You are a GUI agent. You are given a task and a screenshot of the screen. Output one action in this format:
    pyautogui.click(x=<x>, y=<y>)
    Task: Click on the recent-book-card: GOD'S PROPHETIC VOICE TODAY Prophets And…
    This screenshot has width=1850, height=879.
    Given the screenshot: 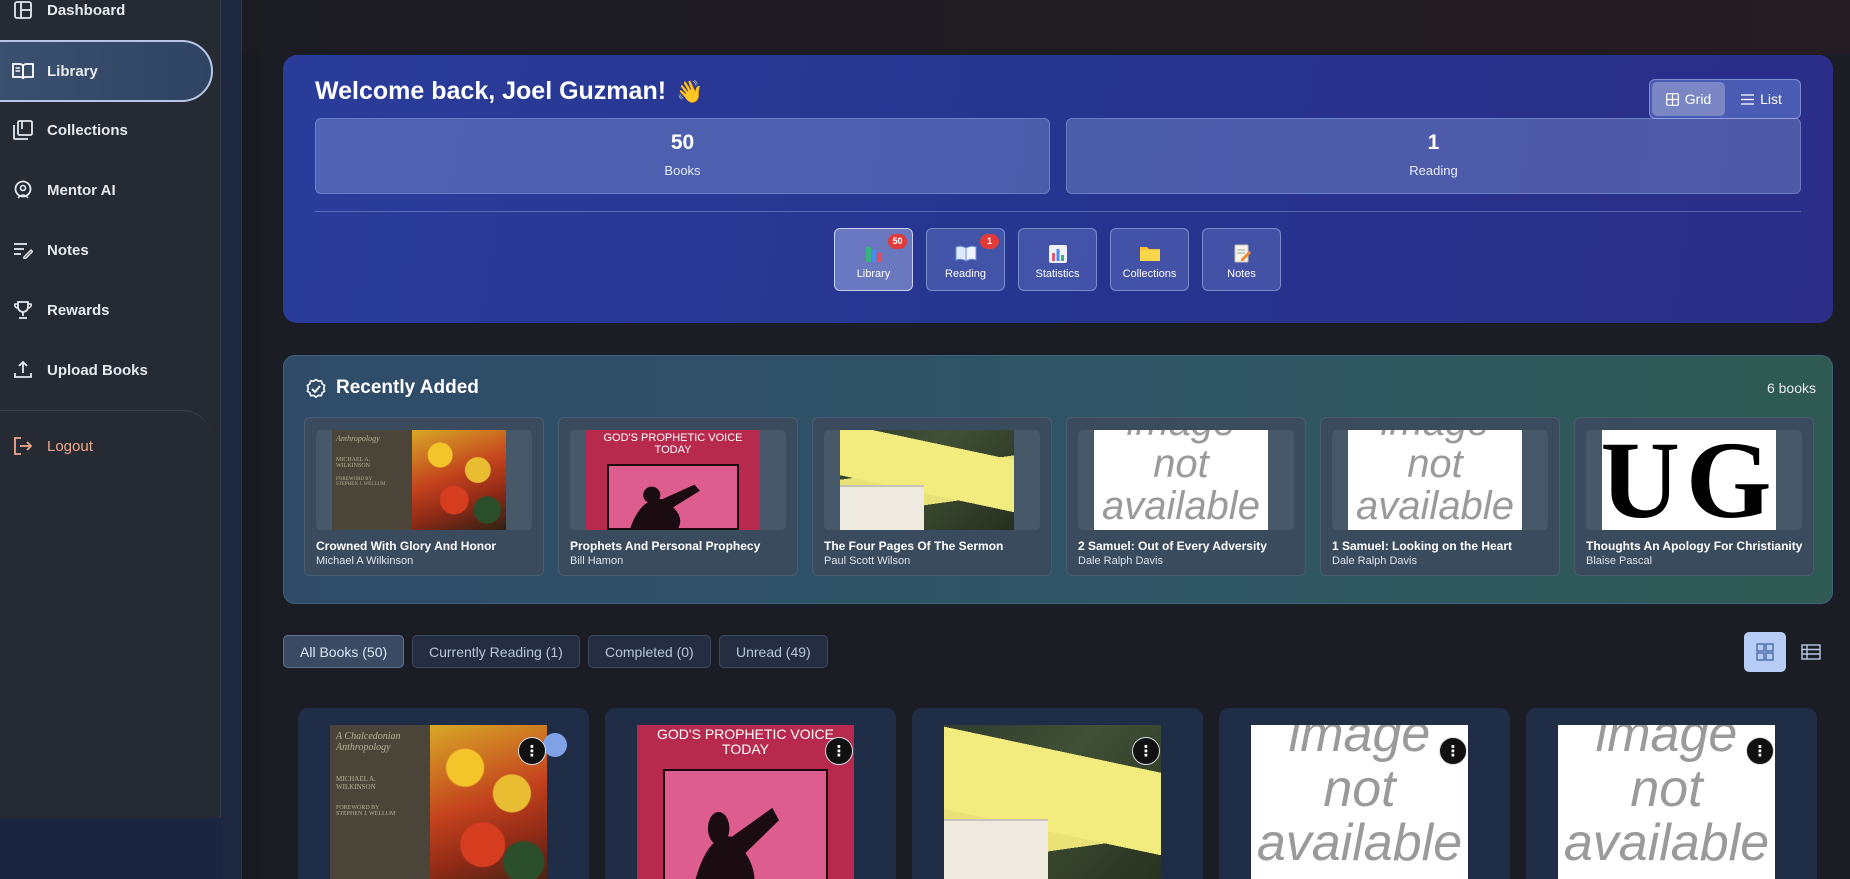 What is the action you would take?
    pyautogui.click(x=678, y=496)
    